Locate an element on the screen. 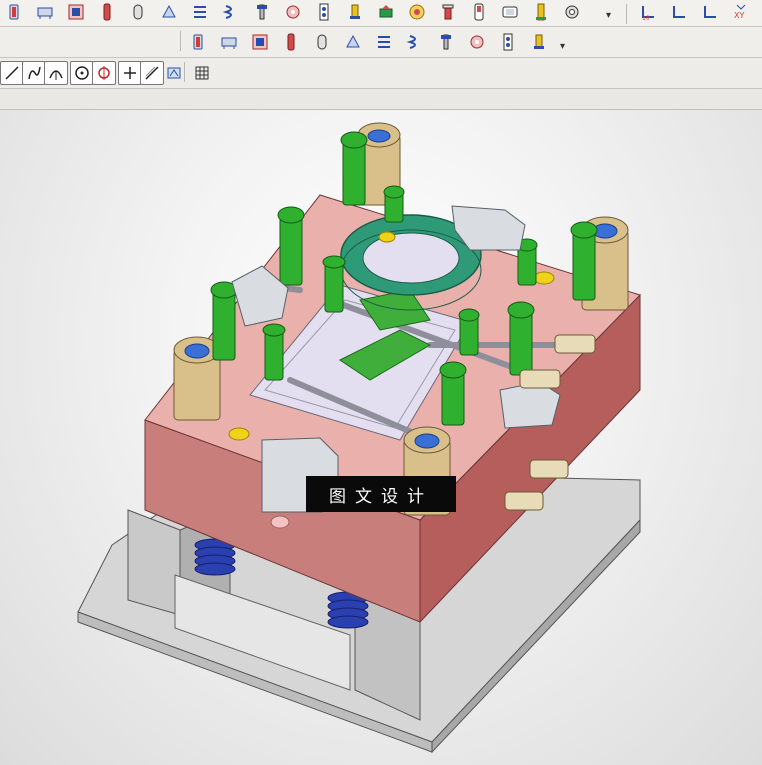 This screenshot has width=762, height=765. target-icon is located at coordinates (384, 42).